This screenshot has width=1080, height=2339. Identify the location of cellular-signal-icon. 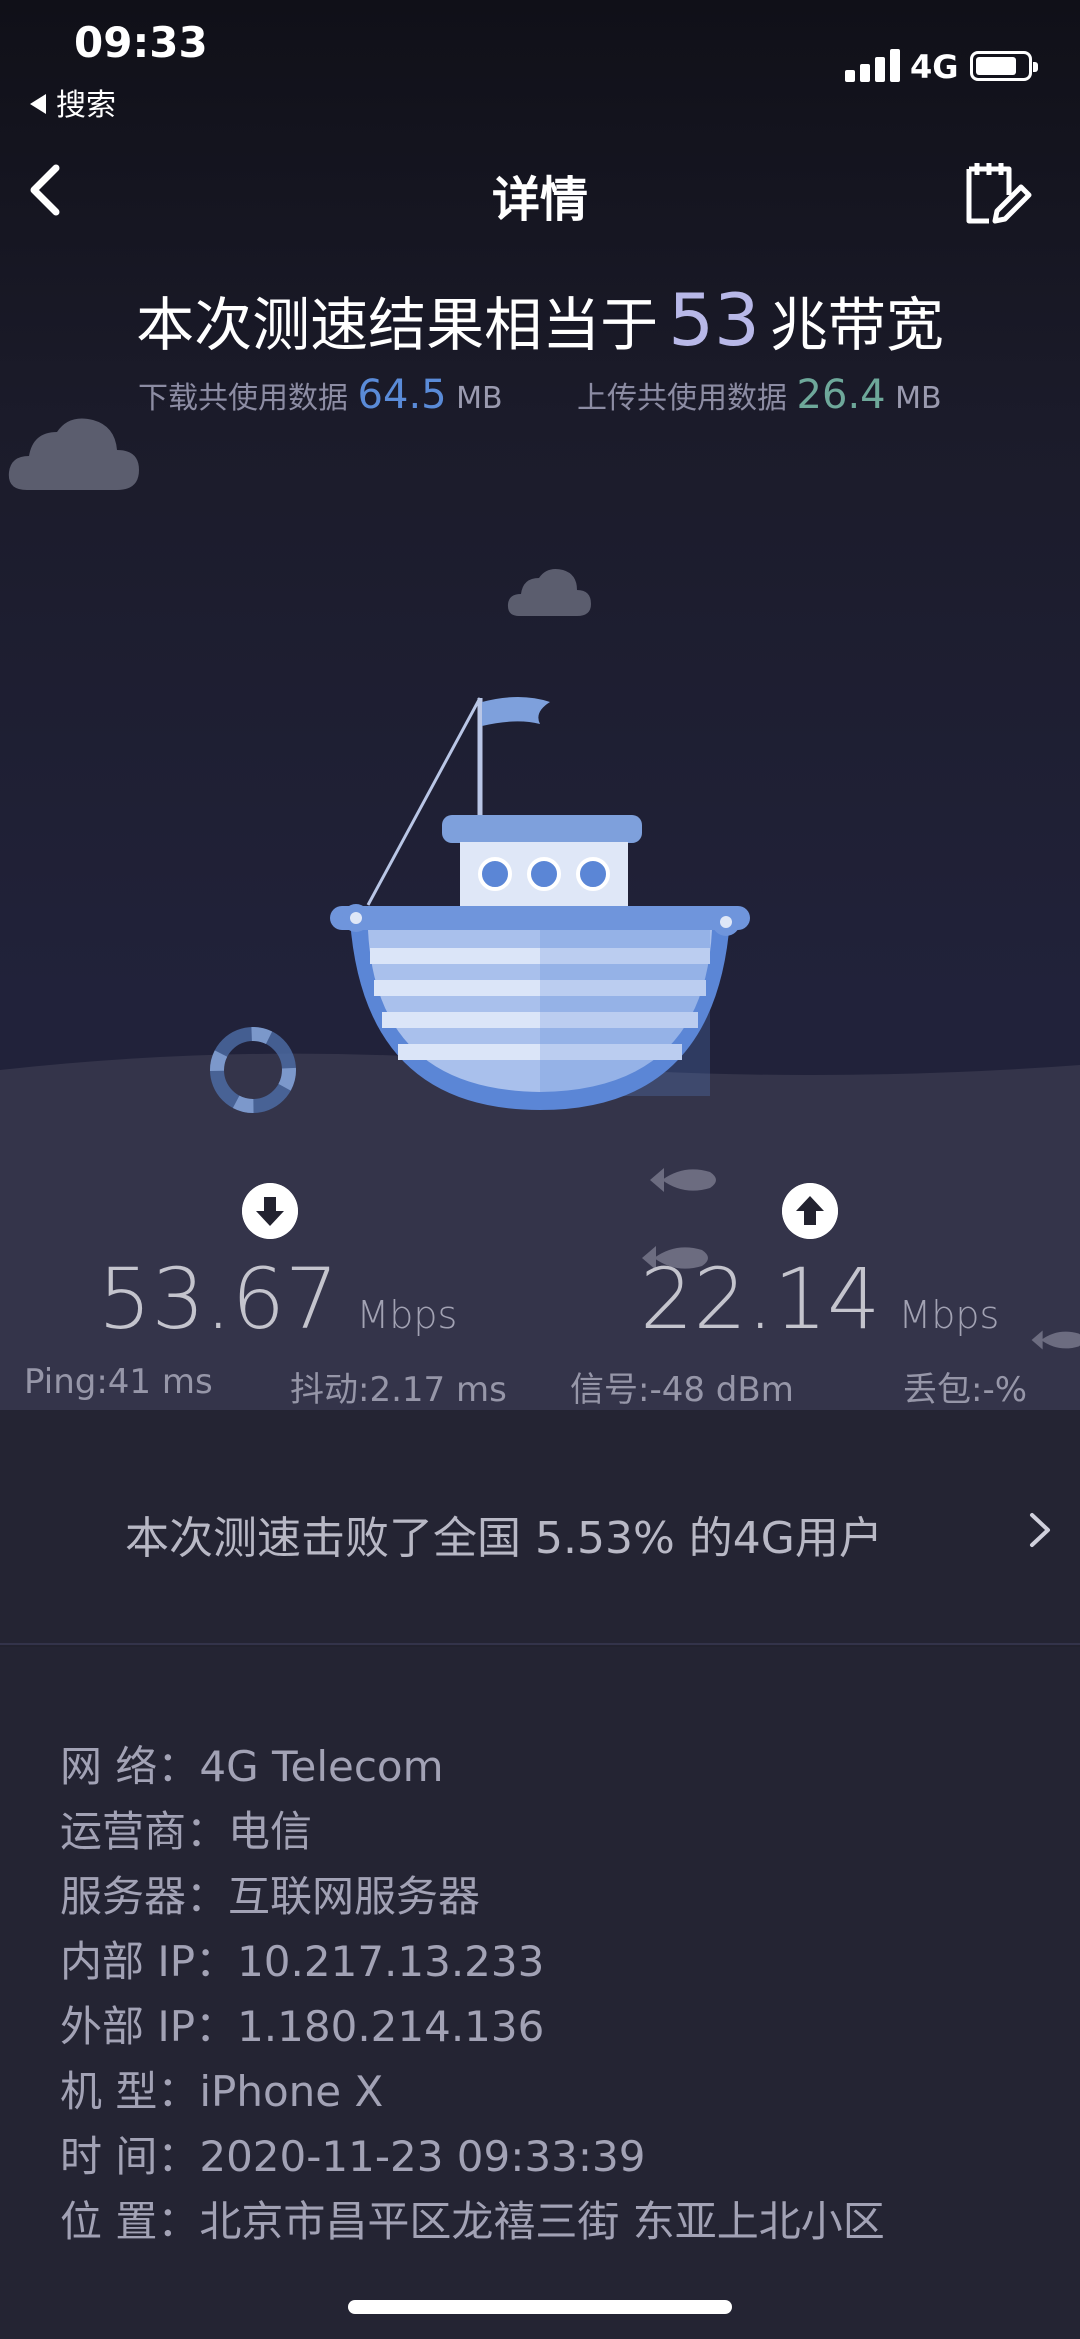
(874, 65).